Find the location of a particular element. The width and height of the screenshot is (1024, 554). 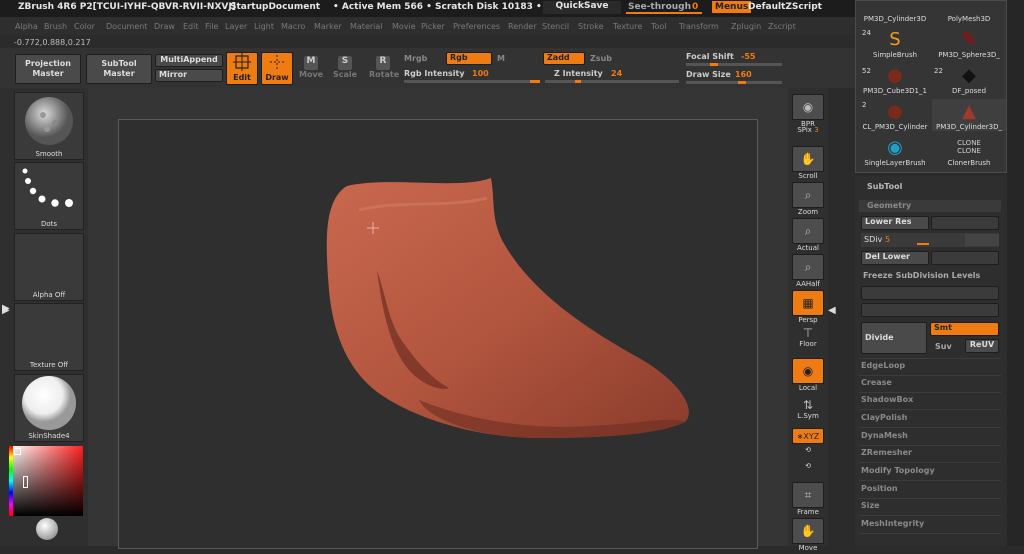

m-button: M is located at coordinates (501, 58).